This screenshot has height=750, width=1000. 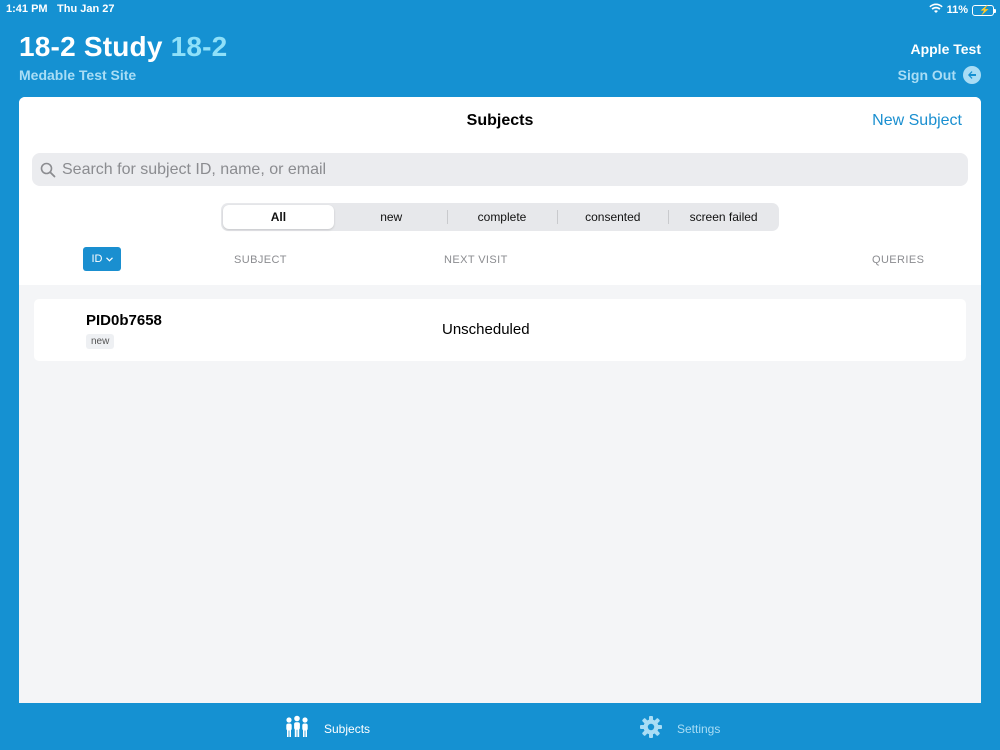 What do you see at coordinates (500, 10) in the screenshot?
I see `status-bar: 1:41 PM Thu Jan 27 11% ⚡` at bounding box center [500, 10].